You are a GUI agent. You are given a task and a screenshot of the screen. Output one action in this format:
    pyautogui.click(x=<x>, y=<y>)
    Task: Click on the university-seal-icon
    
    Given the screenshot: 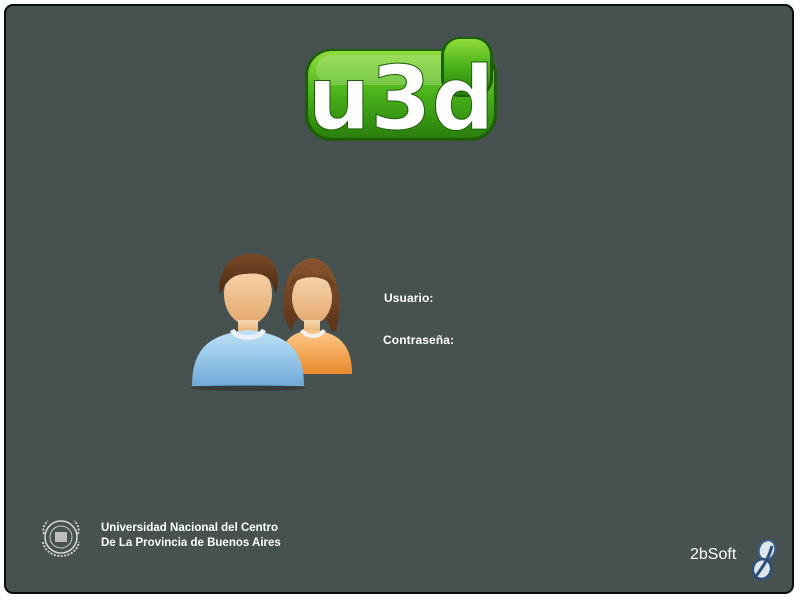 What is the action you would take?
    pyautogui.click(x=61, y=539)
    